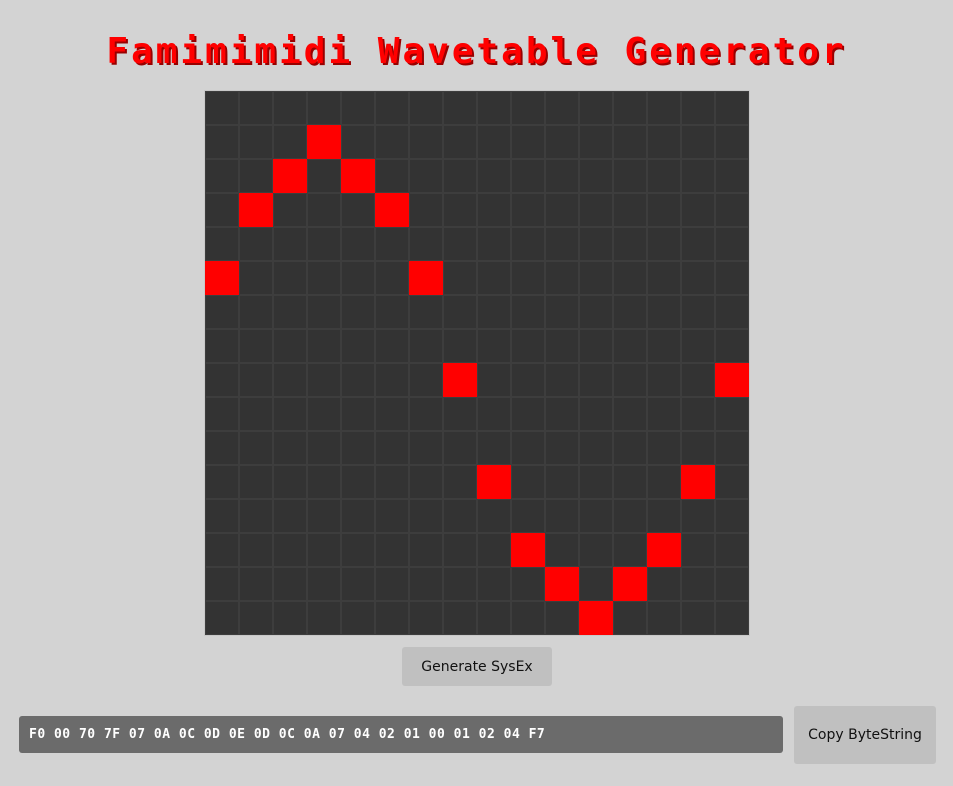 The image size is (953, 786). I want to click on generate-sysex-button: Generate SysEx, so click(477, 666).